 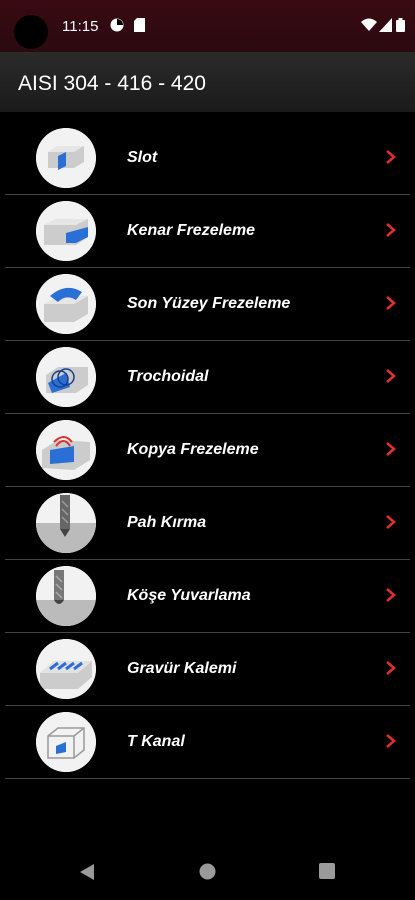 What do you see at coordinates (66, 669) in the screenshot?
I see `engraving-icon` at bounding box center [66, 669].